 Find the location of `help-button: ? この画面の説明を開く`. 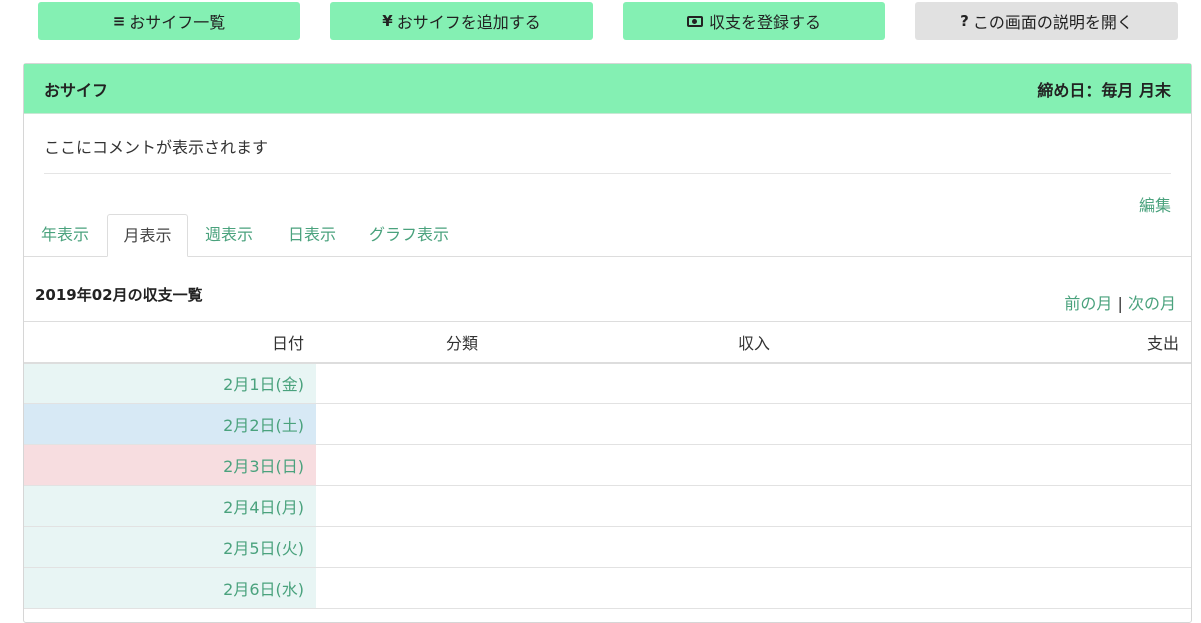

help-button: ? この画面の説明を開く is located at coordinates (1046, 21).